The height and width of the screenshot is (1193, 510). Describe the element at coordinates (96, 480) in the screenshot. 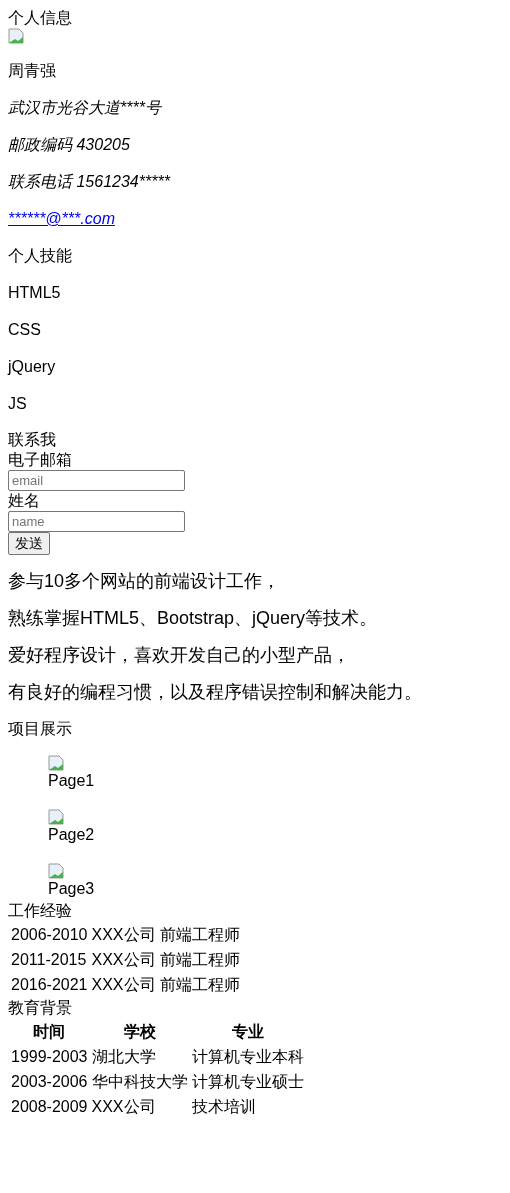

I see `input-field: email` at that location.